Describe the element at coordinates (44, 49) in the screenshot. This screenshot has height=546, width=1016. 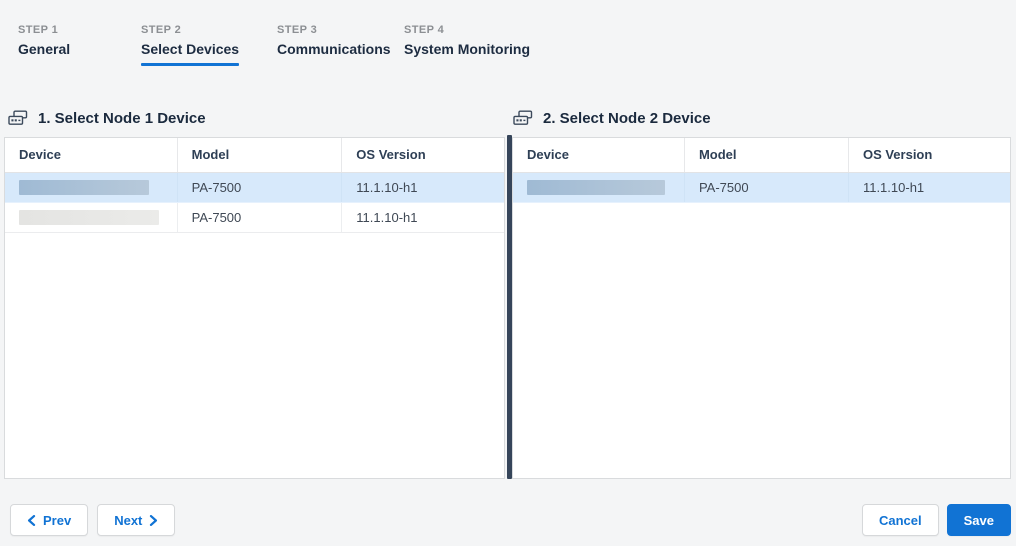
I see `step-label: General` at that location.